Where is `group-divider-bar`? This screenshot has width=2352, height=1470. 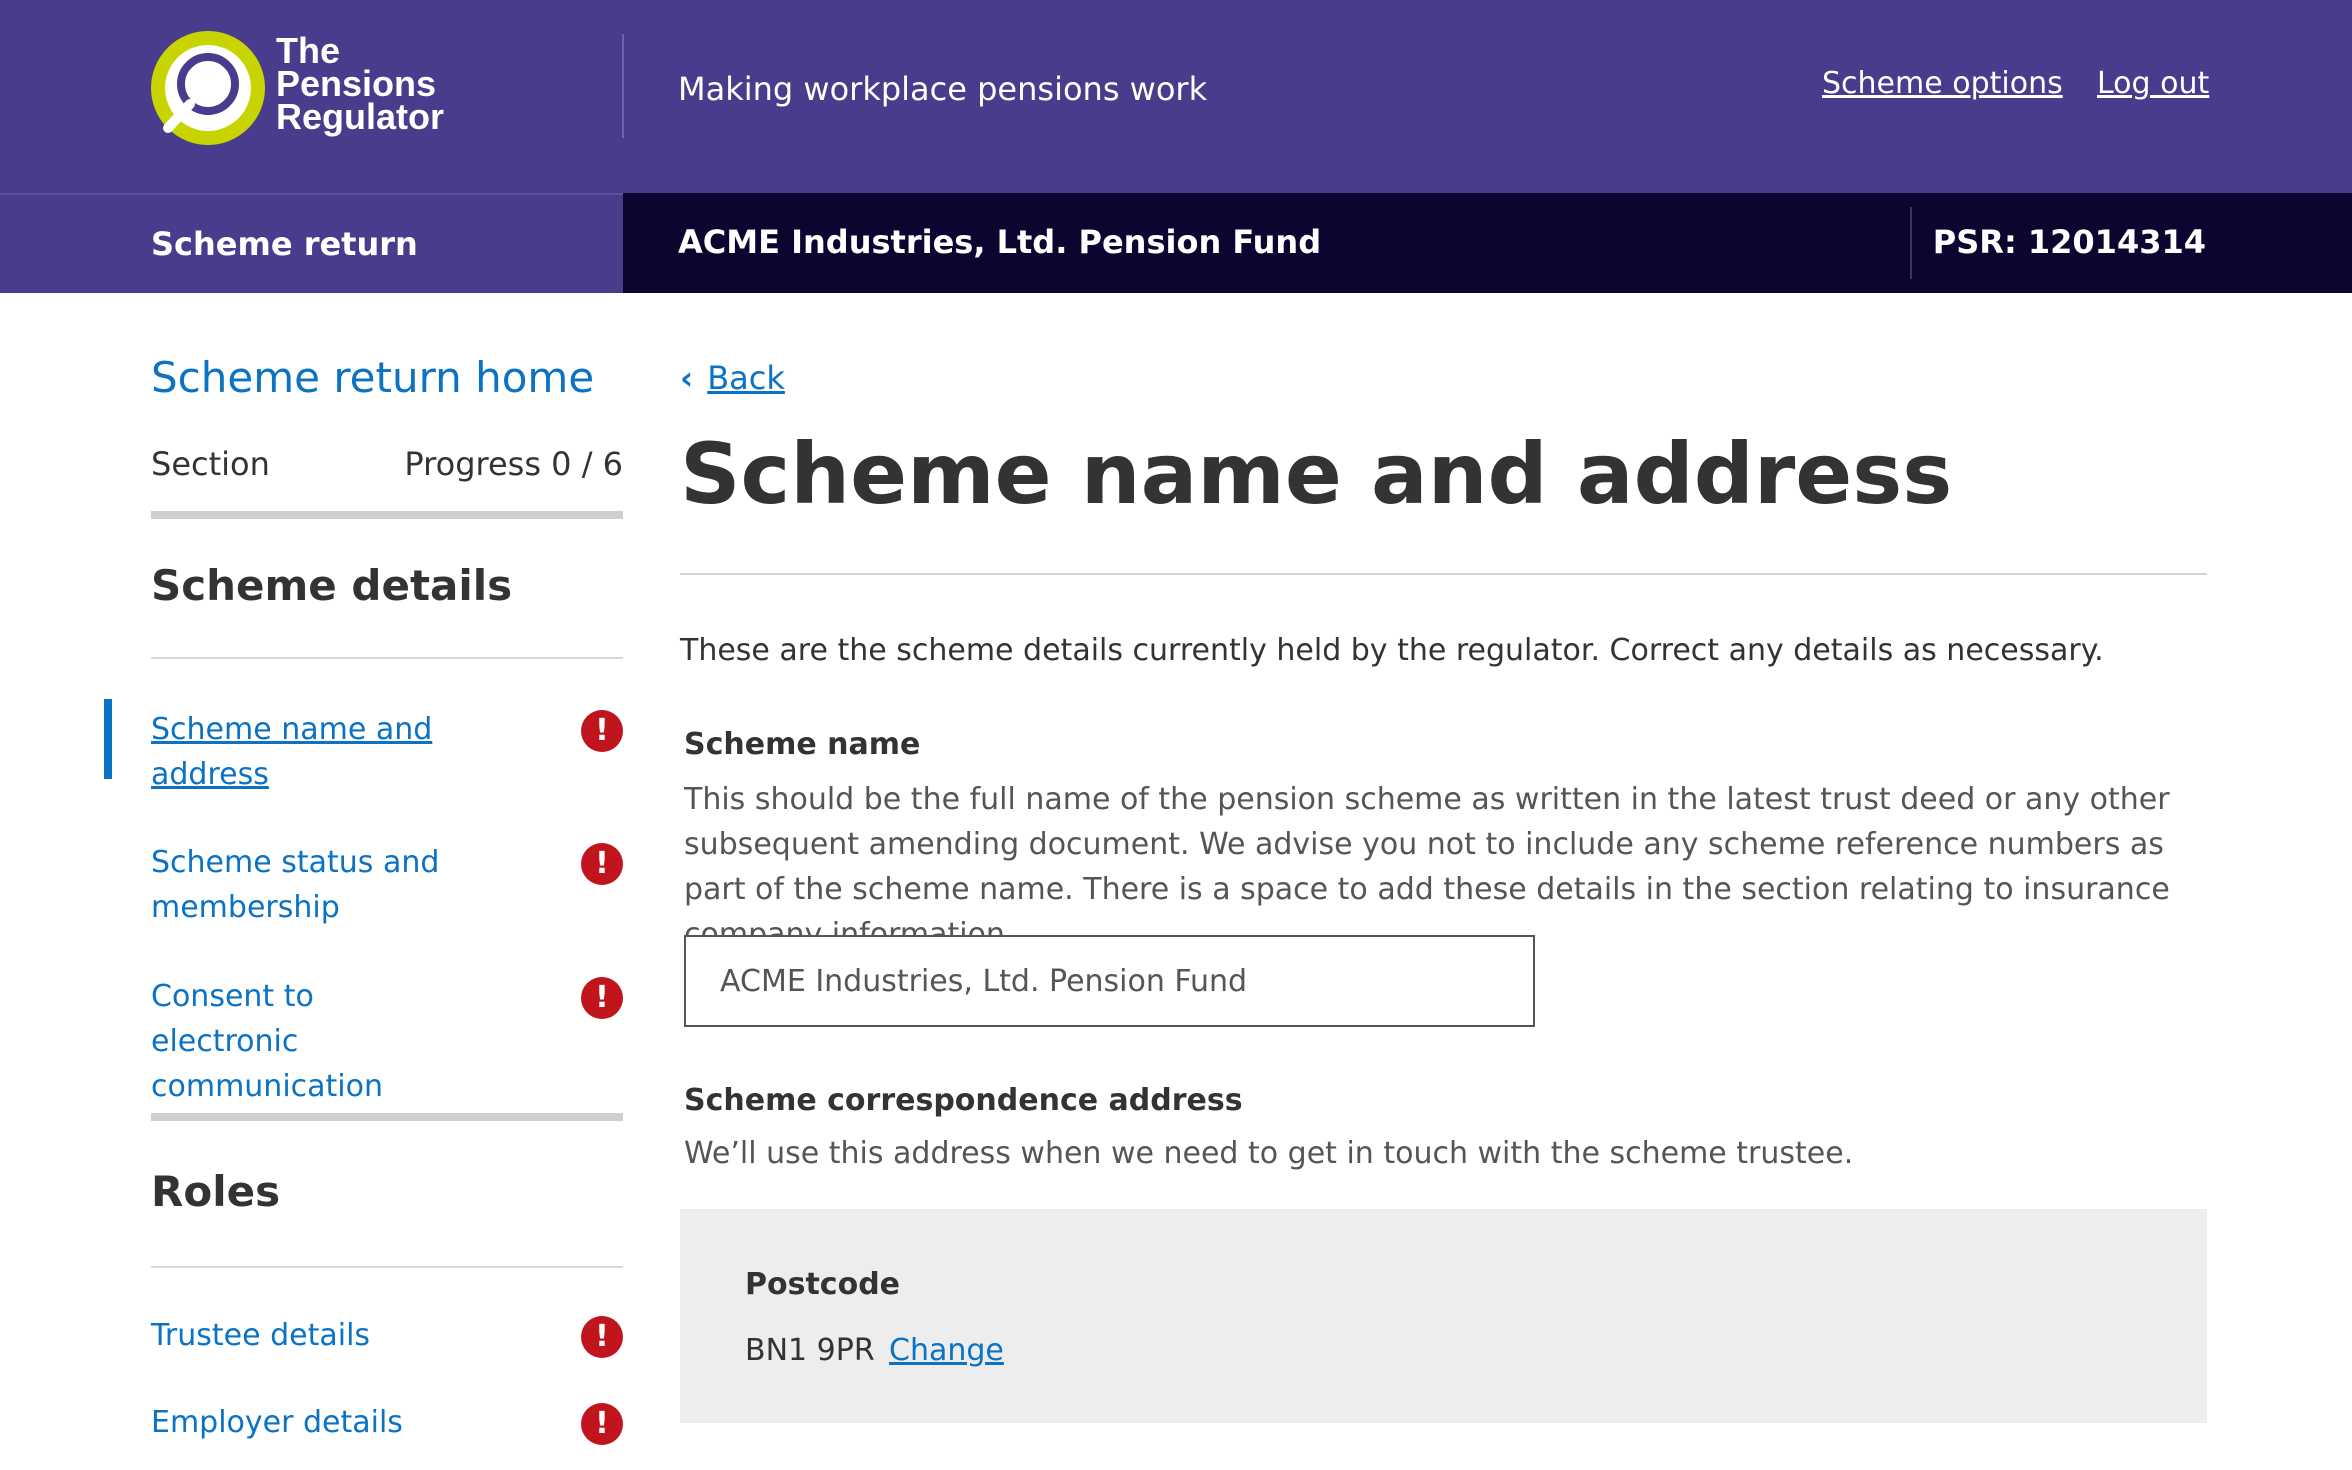 group-divider-bar is located at coordinates (387, 1117).